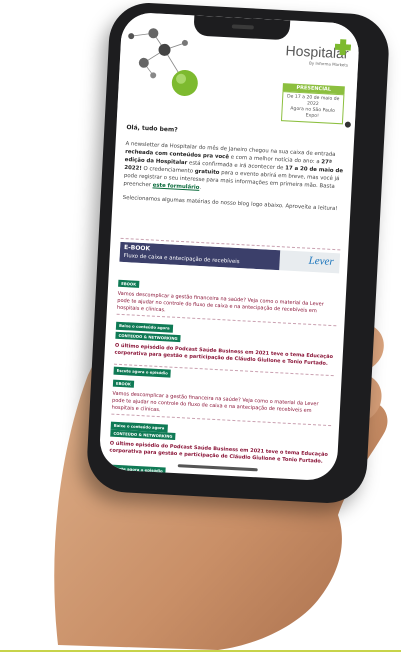 This screenshot has height=657, width=401. What do you see at coordinates (318, 53) in the screenshot?
I see `hospitalar-logo: Hospitalar By Informa Markets` at bounding box center [318, 53].